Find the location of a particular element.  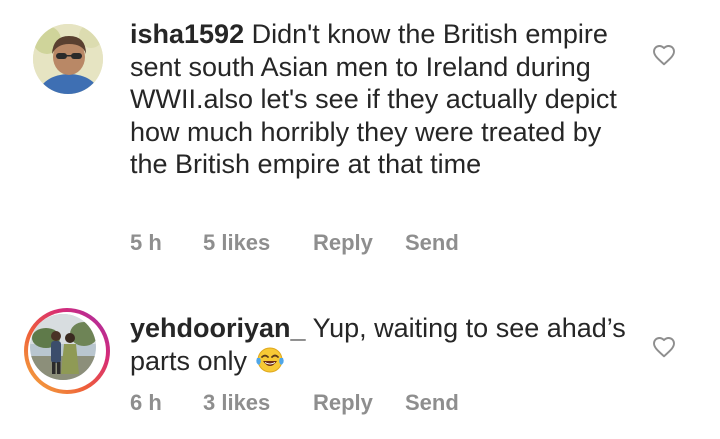

comment-username: yehdooriyan_ is located at coordinates (218, 328).